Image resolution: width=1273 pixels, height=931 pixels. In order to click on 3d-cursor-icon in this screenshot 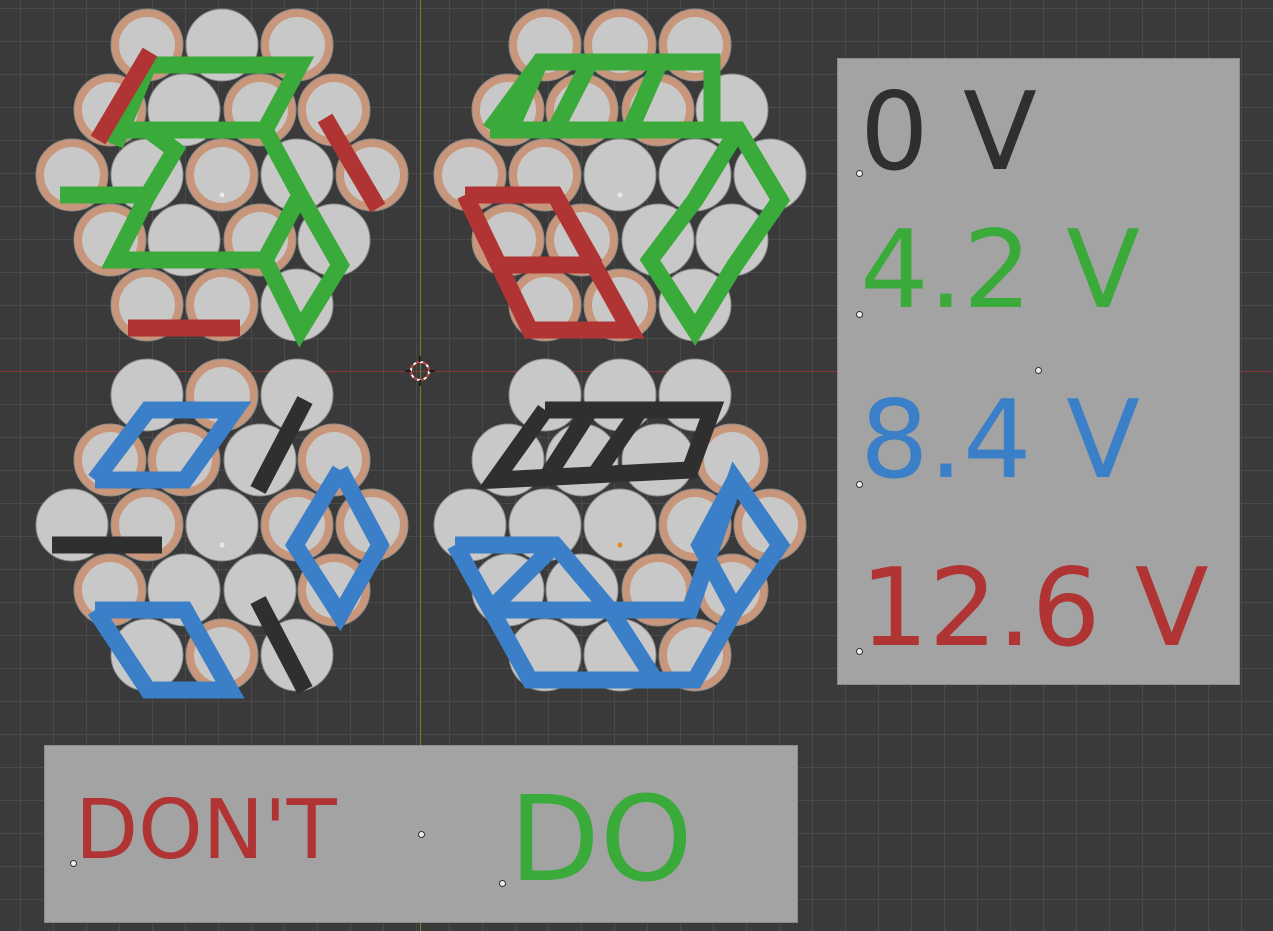, I will do `click(420, 371)`.